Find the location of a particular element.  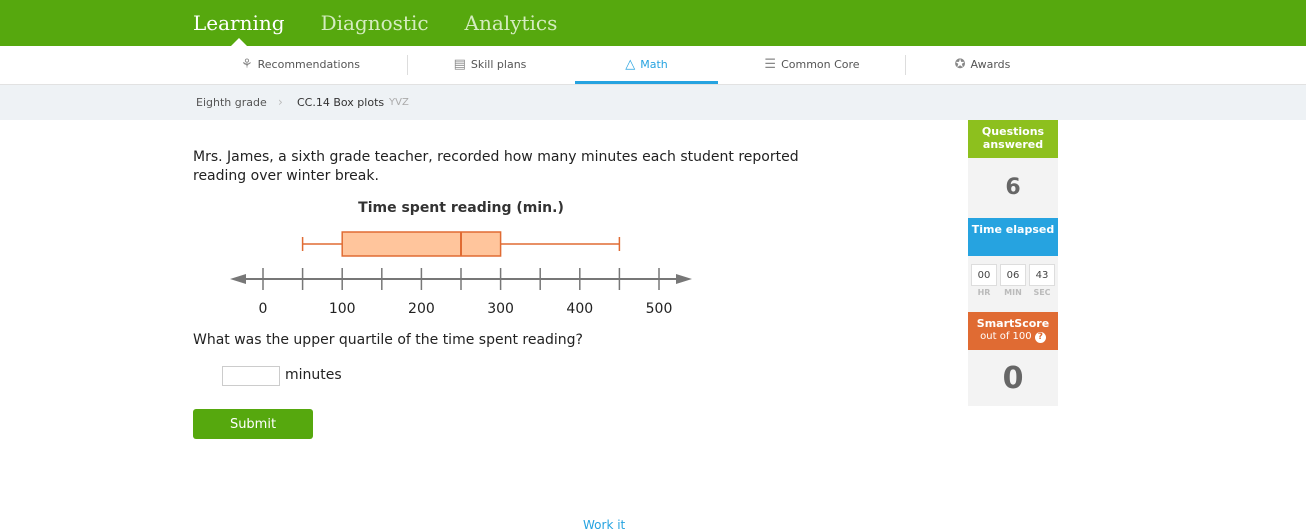

timer-minutes: 06 is located at coordinates (1013, 275).